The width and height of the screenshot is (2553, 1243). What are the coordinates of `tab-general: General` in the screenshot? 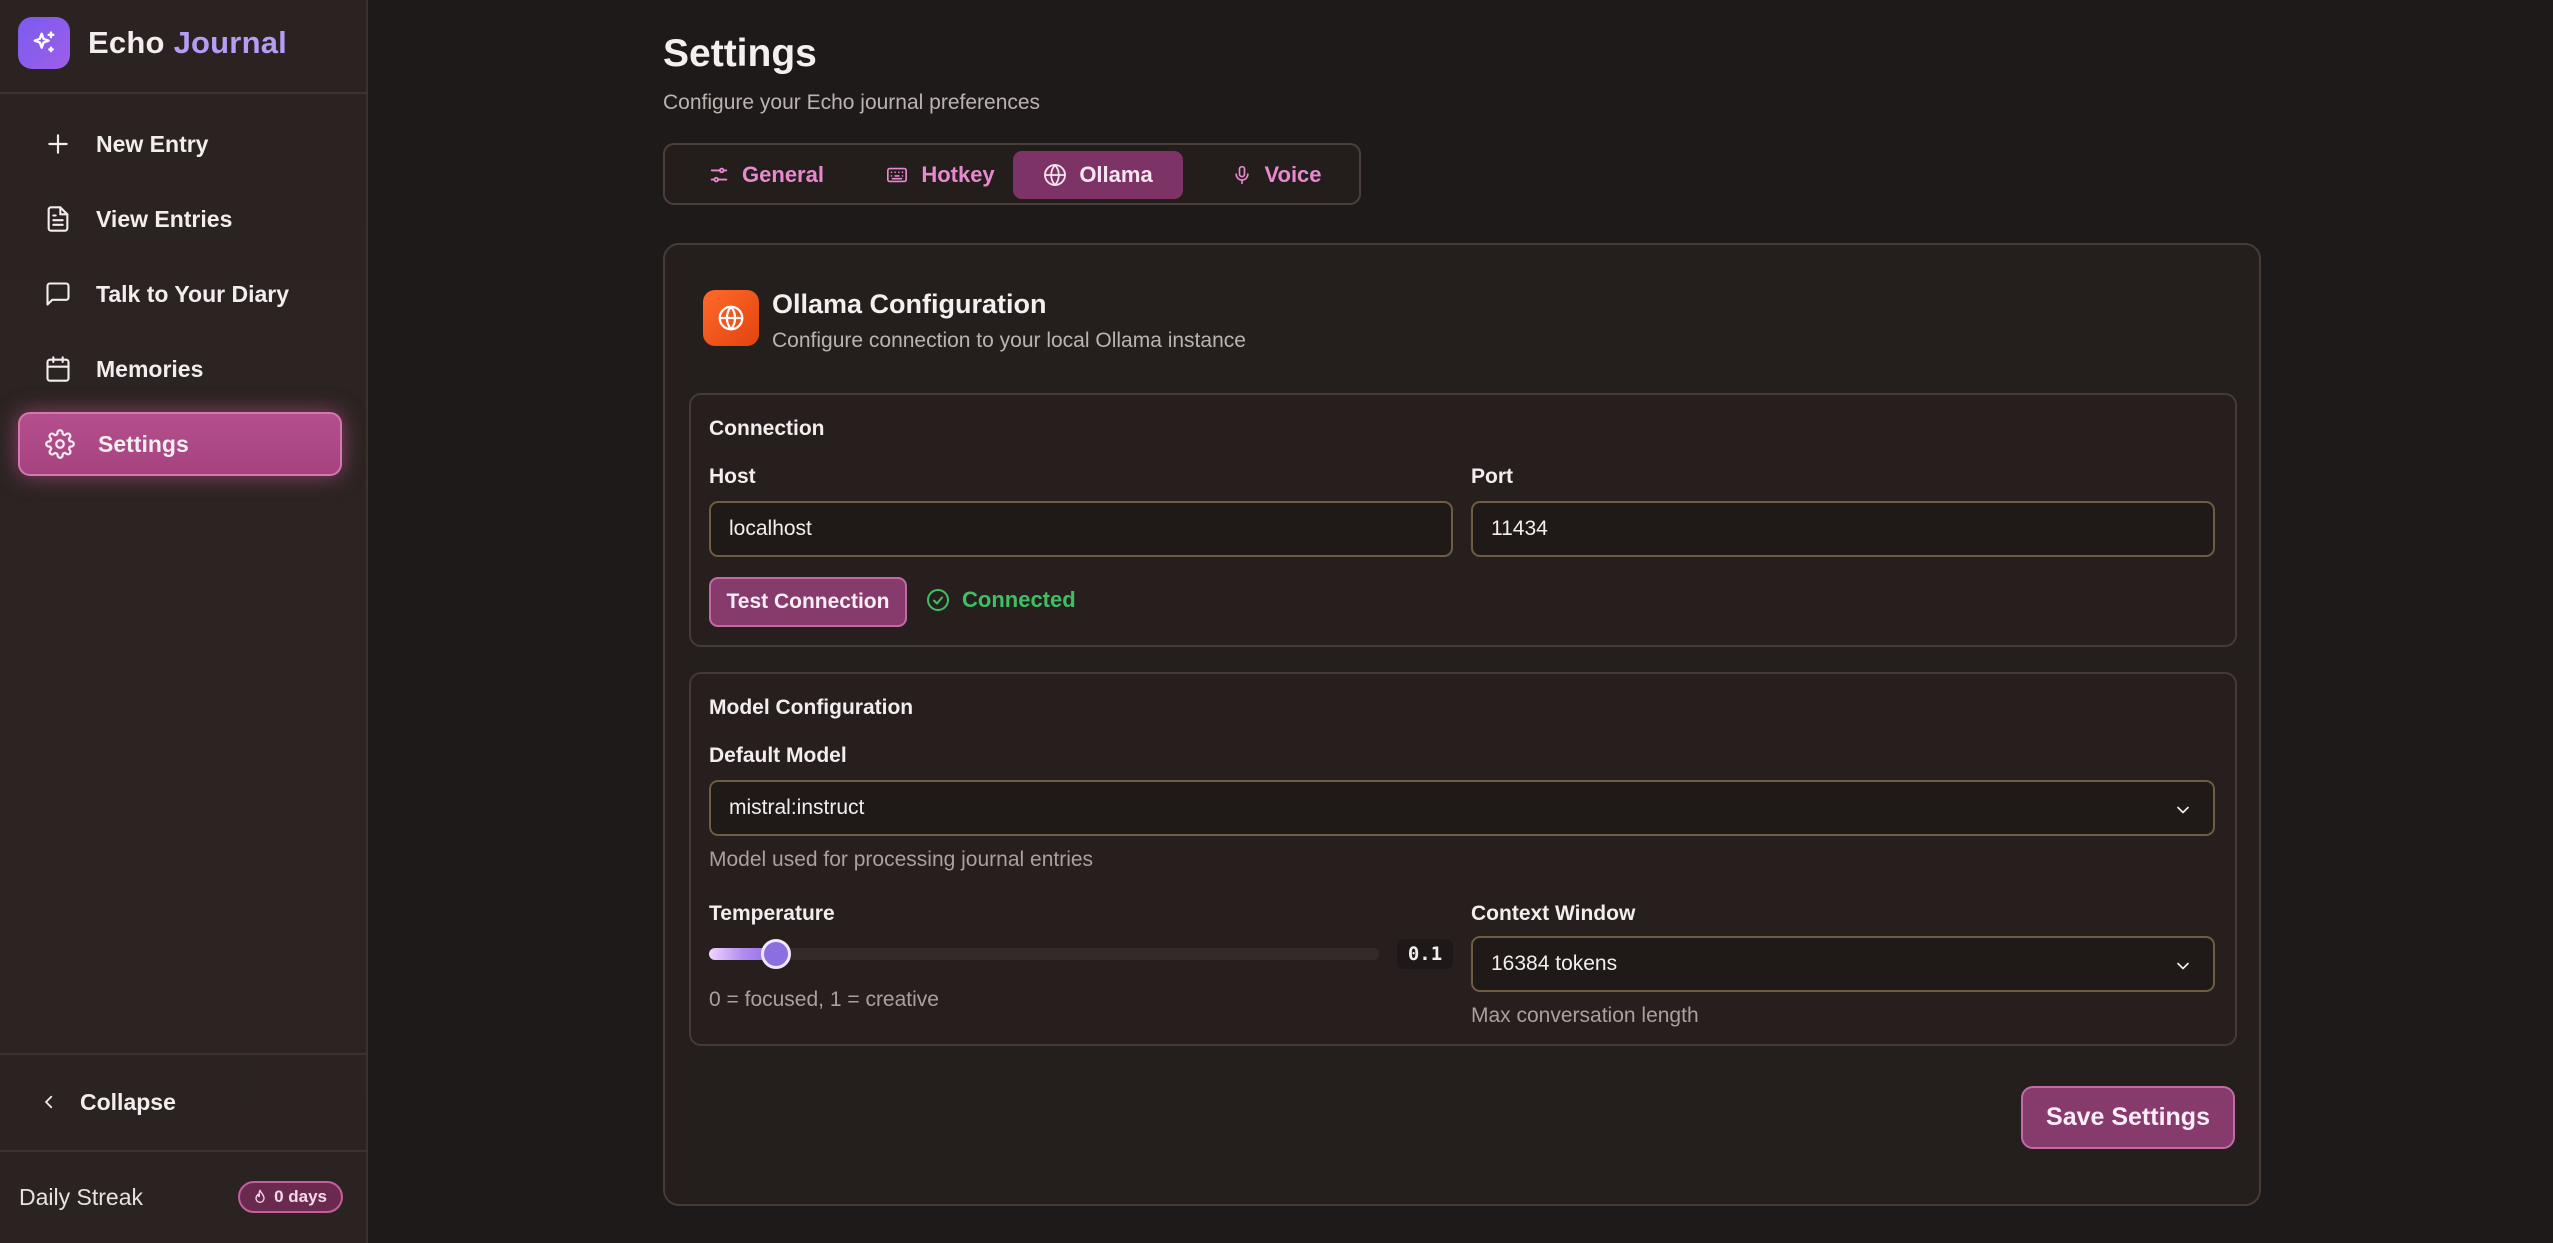 It's located at (766, 175).